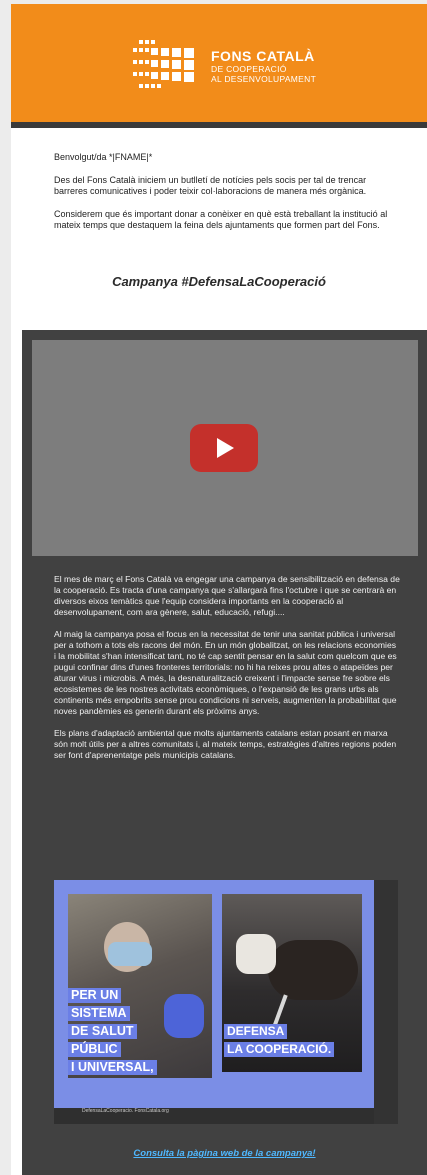 The width and height of the screenshot is (427, 1175). Describe the element at coordinates (102, 1031) in the screenshot. I see `slogan-line: DE SALUT` at that location.